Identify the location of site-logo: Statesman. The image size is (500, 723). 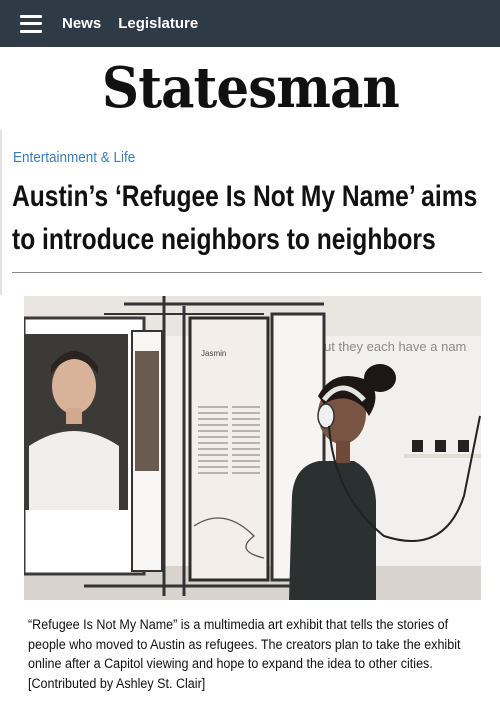
(250, 88).